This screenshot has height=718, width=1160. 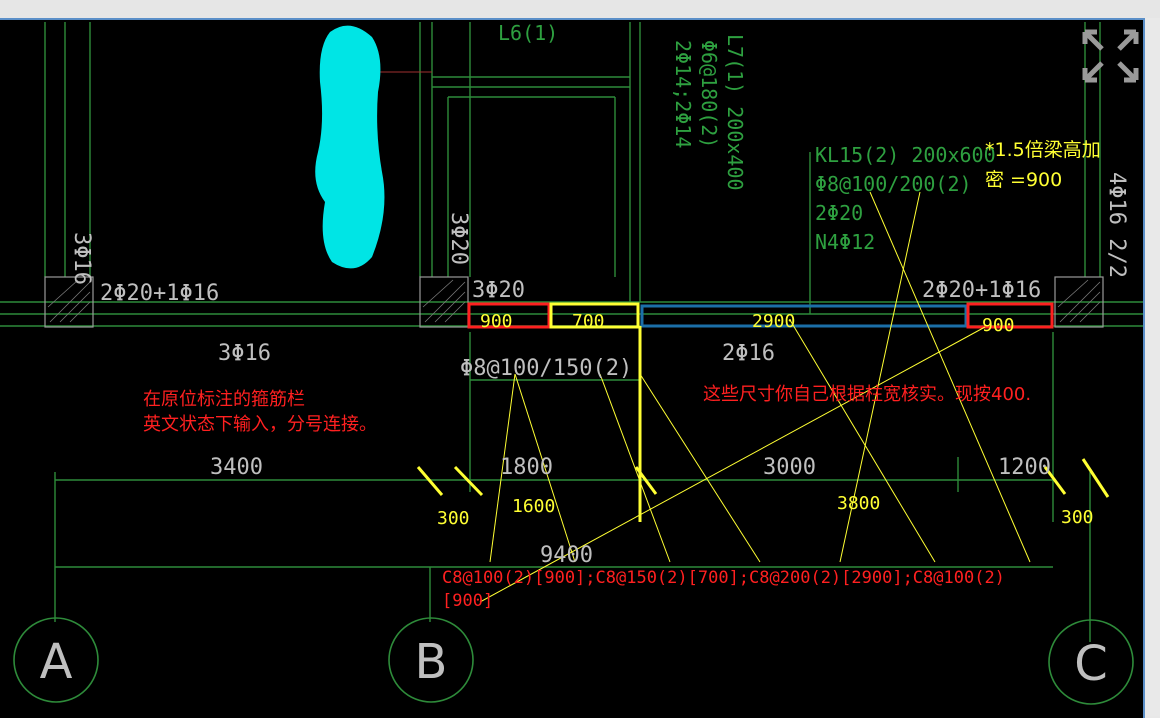 I want to click on val-1600: 1600, so click(x=533, y=506).